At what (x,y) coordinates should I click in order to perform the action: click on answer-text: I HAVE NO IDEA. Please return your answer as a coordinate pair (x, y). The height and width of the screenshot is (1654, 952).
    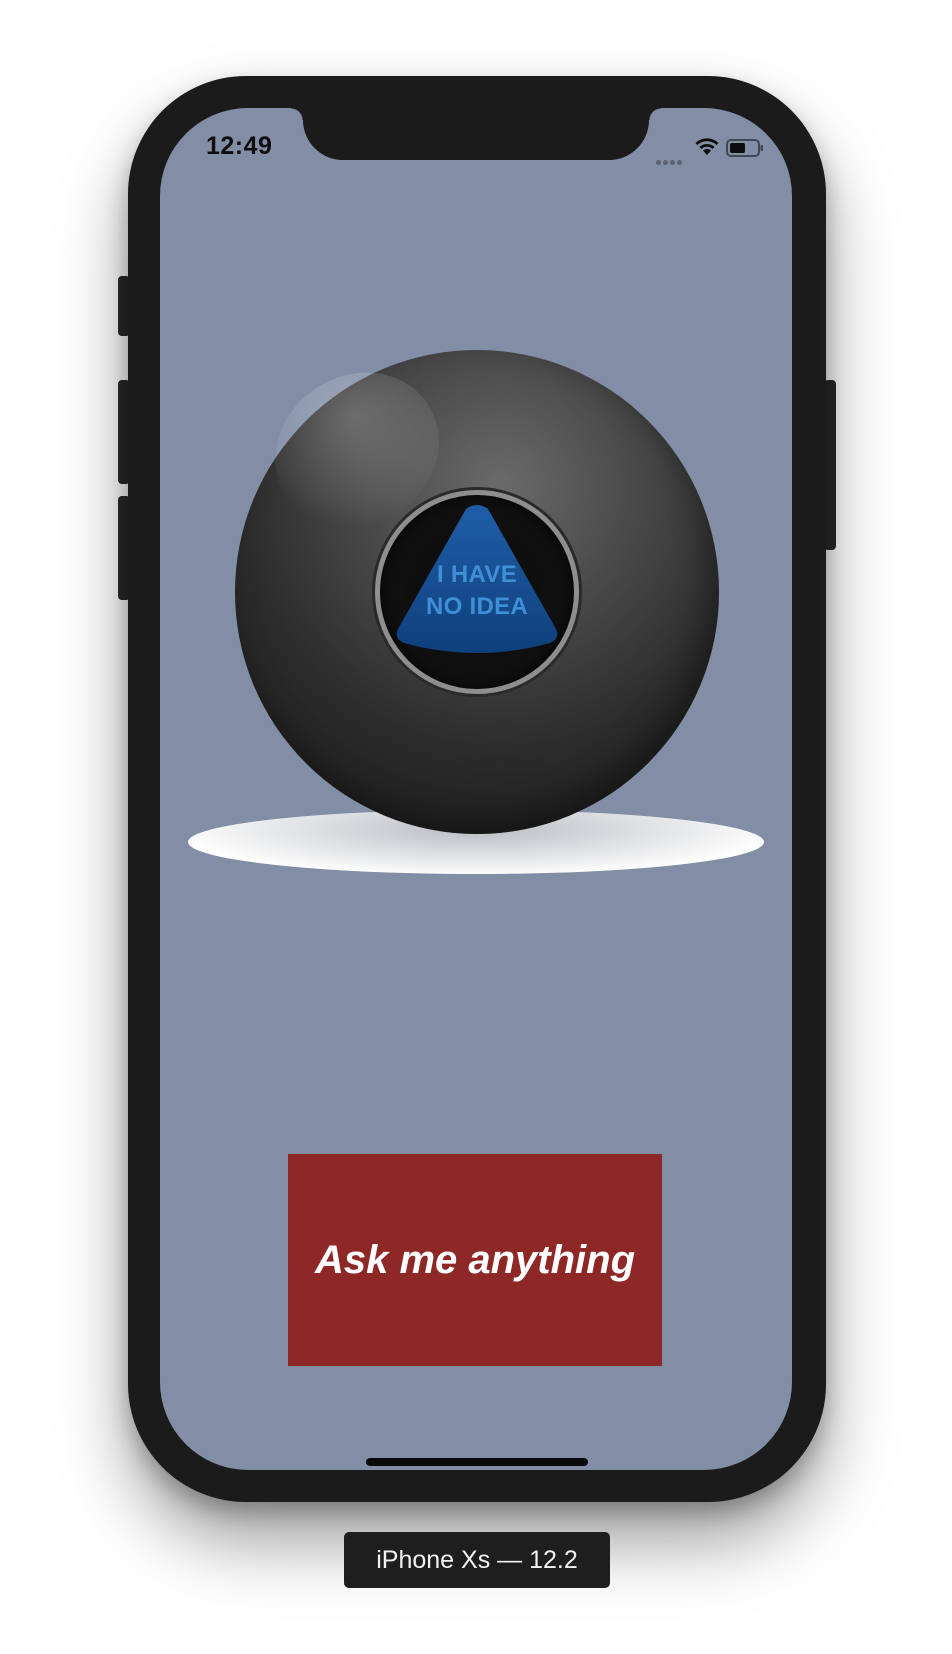
    Looking at the image, I should click on (477, 591).